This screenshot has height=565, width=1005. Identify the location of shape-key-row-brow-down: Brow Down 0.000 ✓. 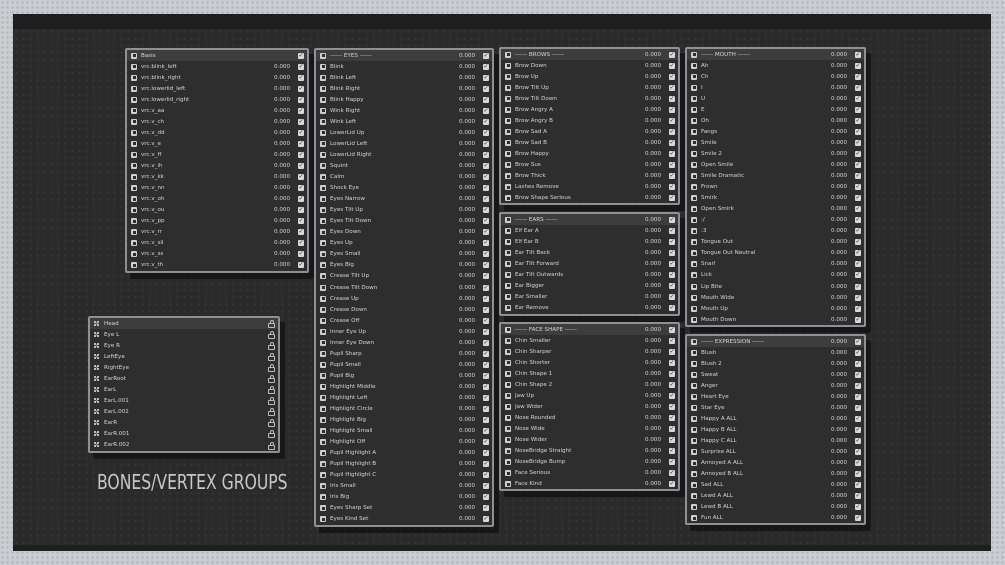
(589, 65).